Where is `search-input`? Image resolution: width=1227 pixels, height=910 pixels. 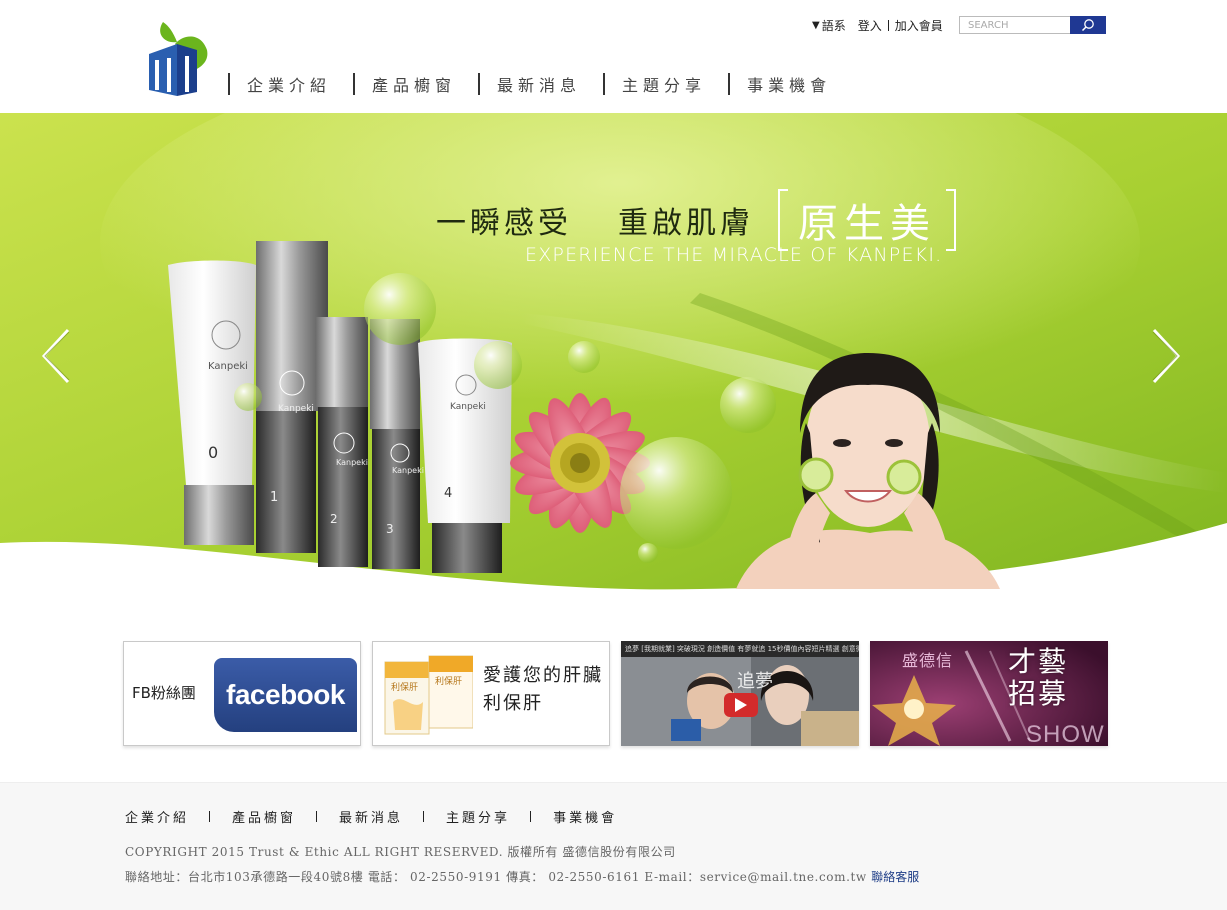 search-input is located at coordinates (1014, 25).